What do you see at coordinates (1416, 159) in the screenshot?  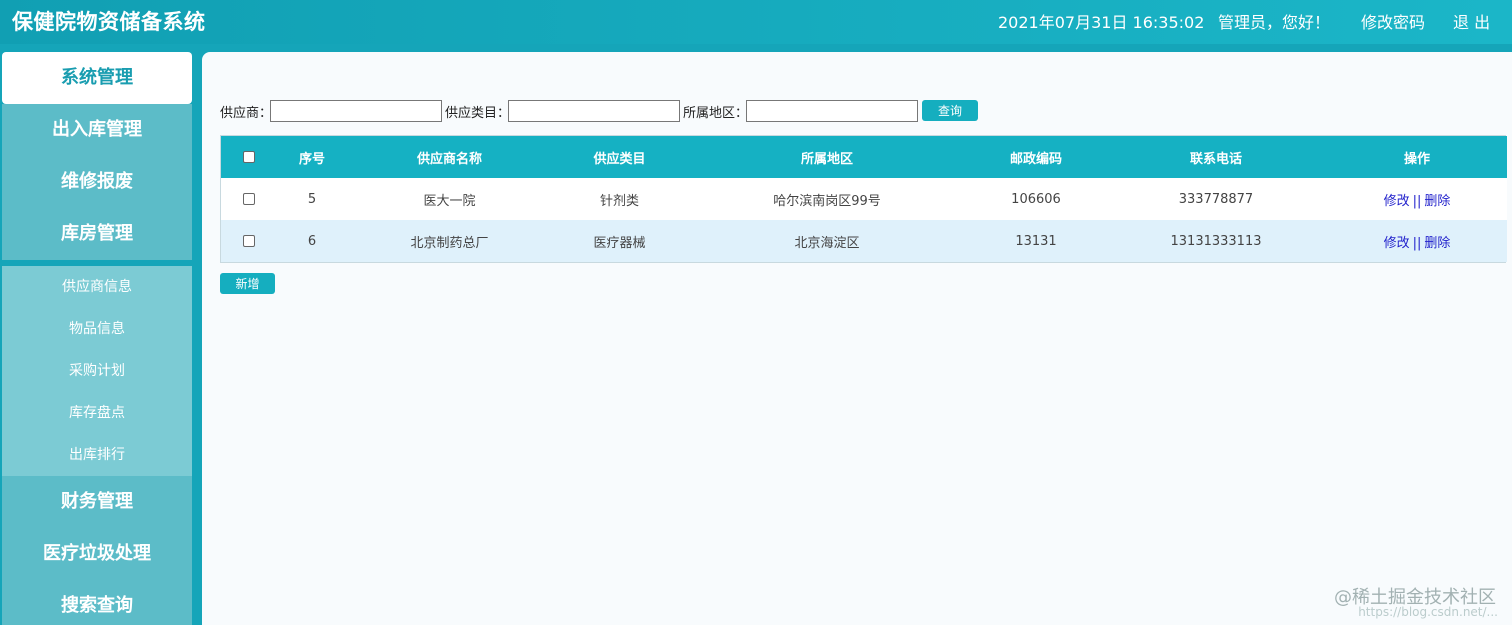 I see `col-header-actions: 操作` at bounding box center [1416, 159].